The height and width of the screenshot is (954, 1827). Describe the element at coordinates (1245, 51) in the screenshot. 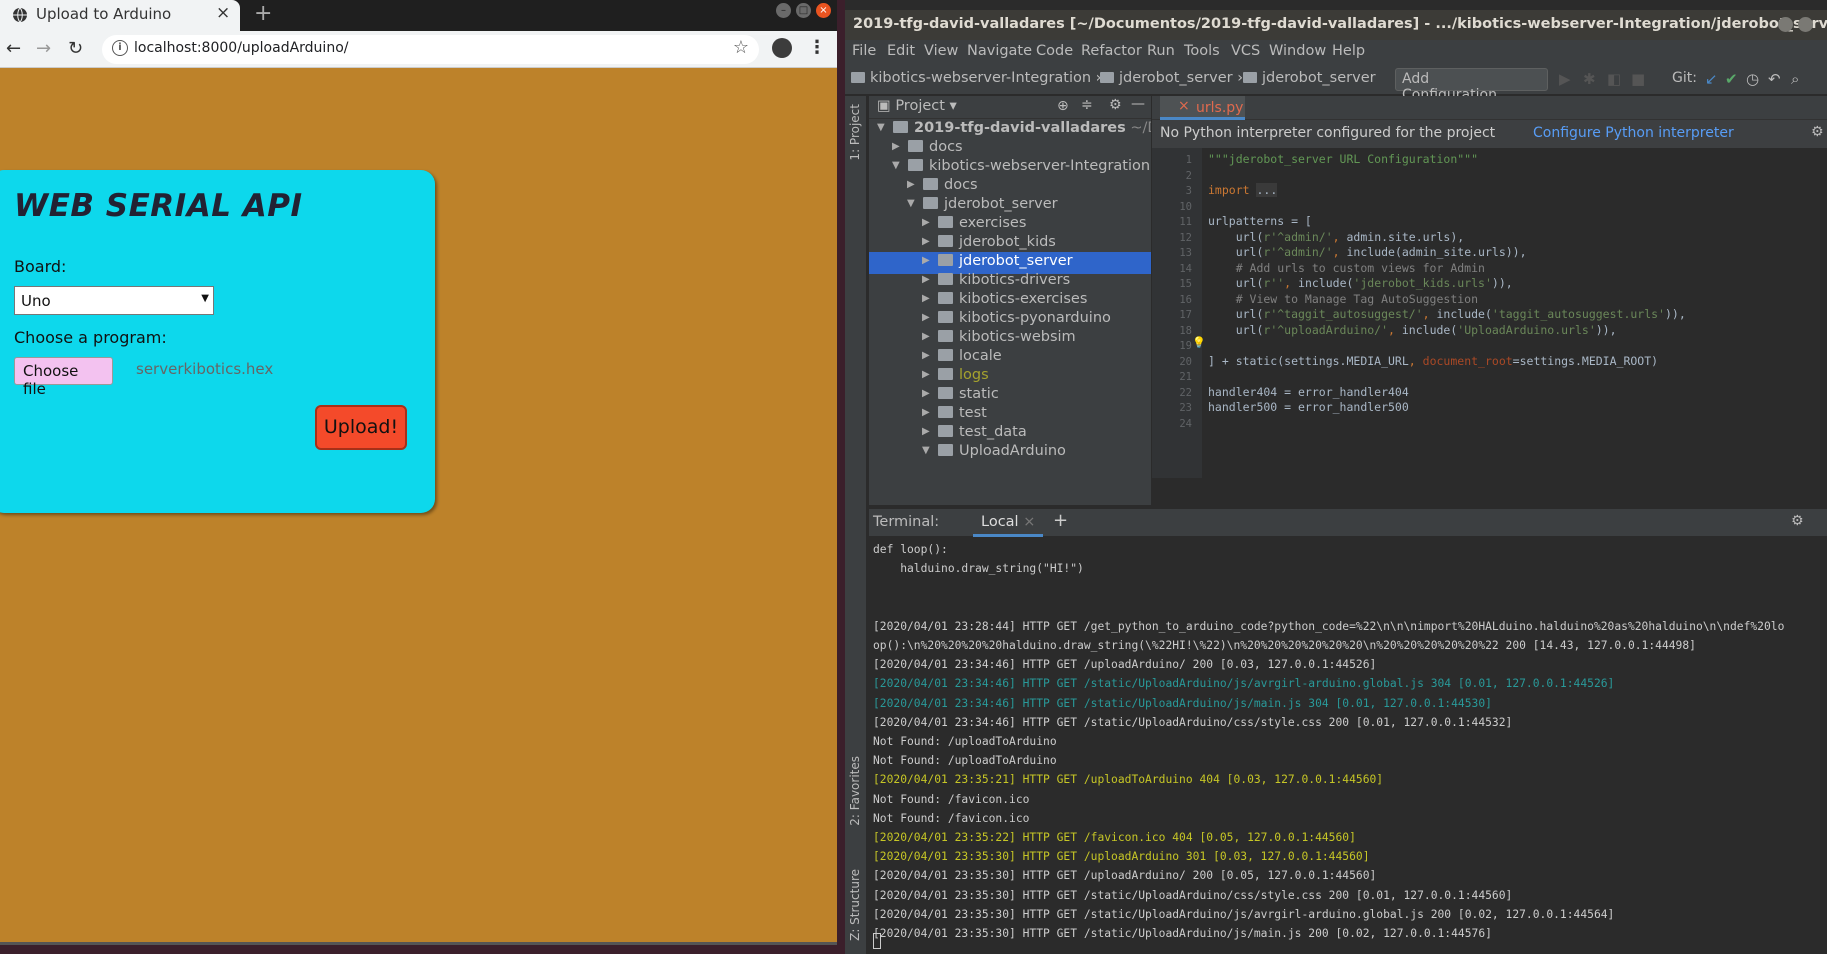

I see `menu-vcs: VCS` at that location.